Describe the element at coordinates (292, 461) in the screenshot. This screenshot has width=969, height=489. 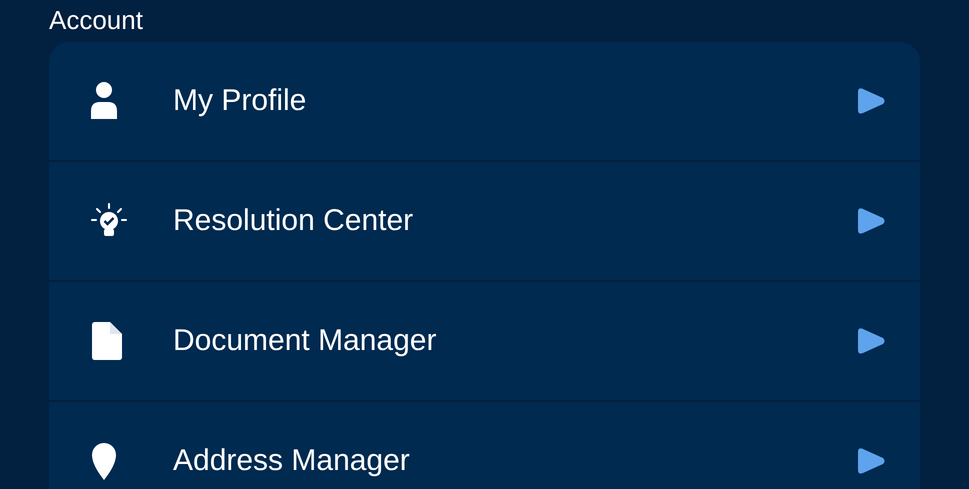
I see `menu-label: Address Manager` at that location.